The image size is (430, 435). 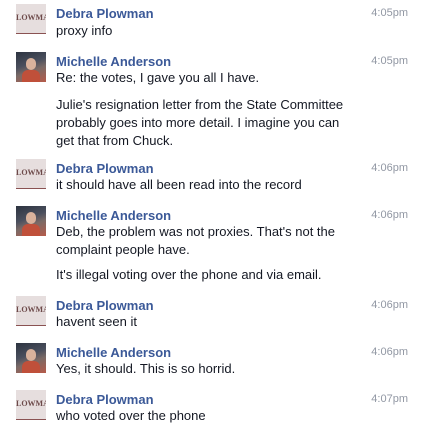 I want to click on message-text: complaint people have., so click(x=123, y=249).